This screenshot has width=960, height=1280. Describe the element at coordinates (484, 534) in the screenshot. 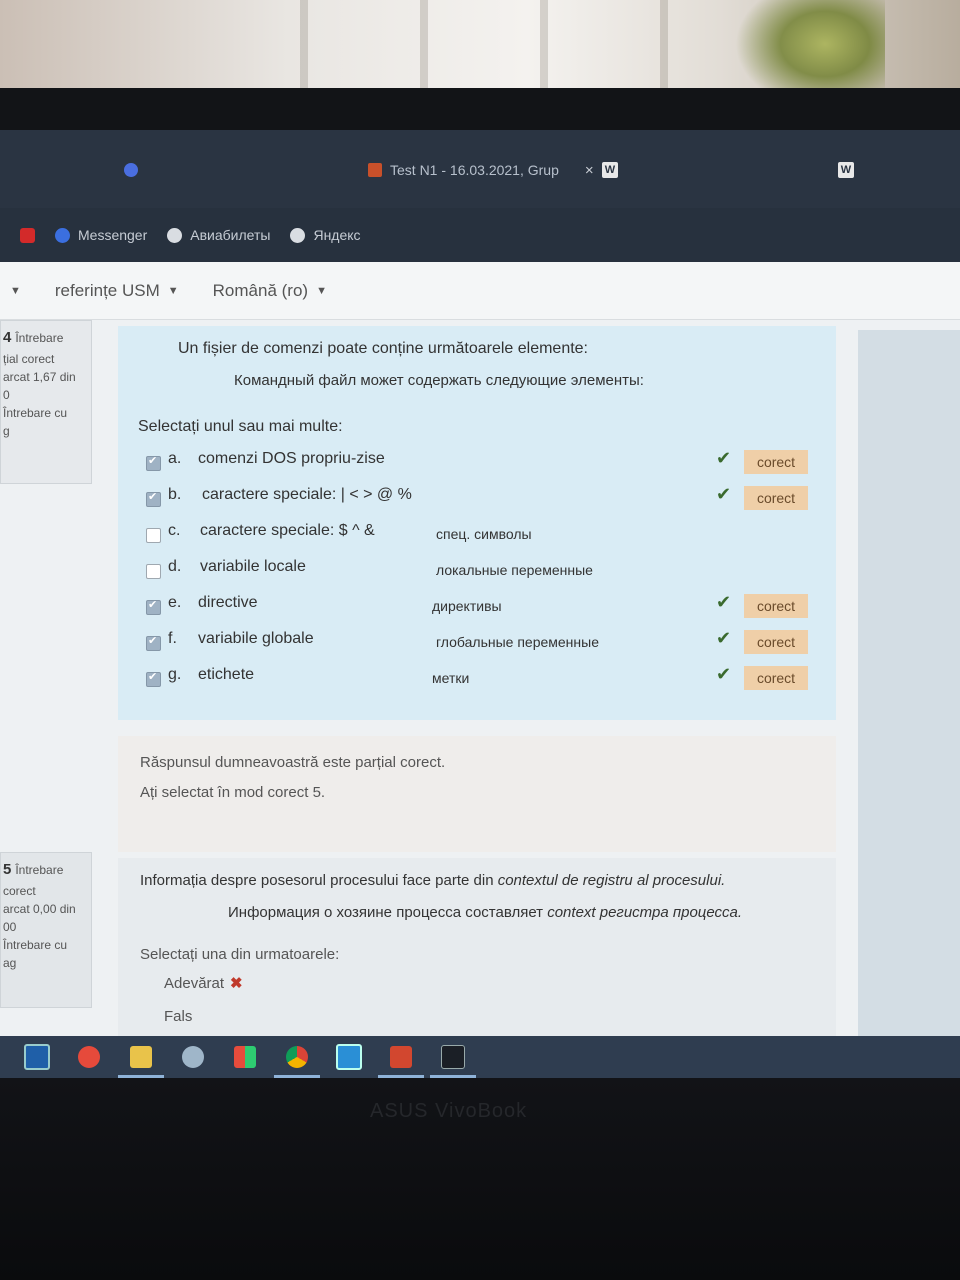

I see `option-translation: спец. символы` at that location.